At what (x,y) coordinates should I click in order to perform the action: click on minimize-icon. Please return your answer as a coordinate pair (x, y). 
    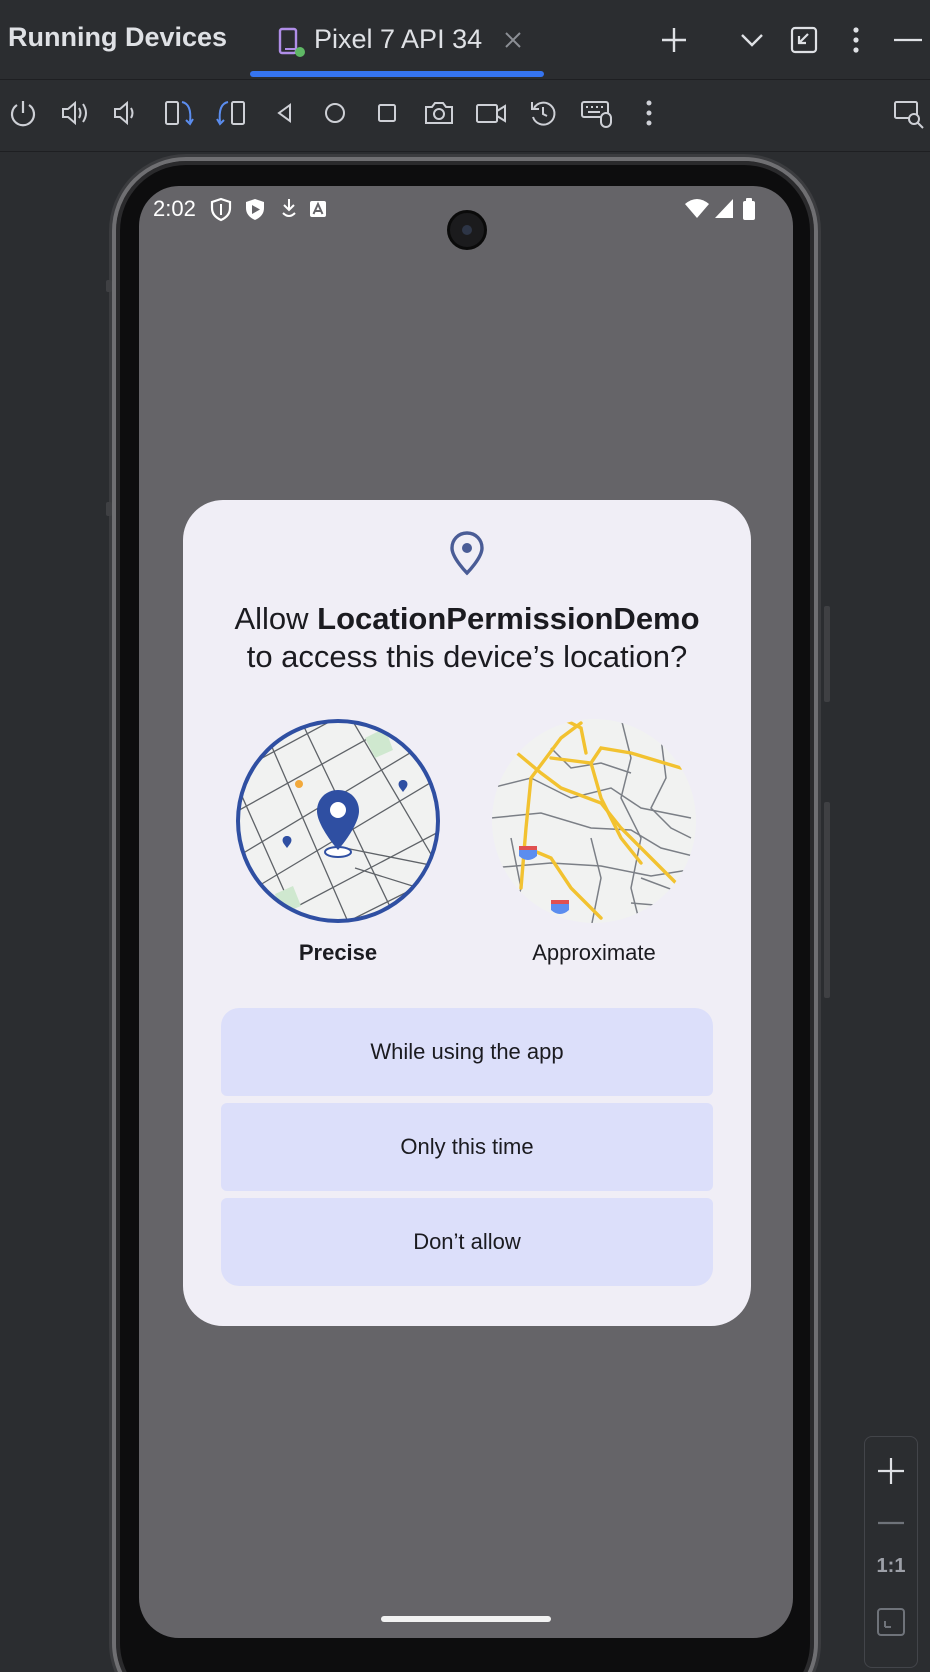
    Looking at the image, I should click on (908, 40).